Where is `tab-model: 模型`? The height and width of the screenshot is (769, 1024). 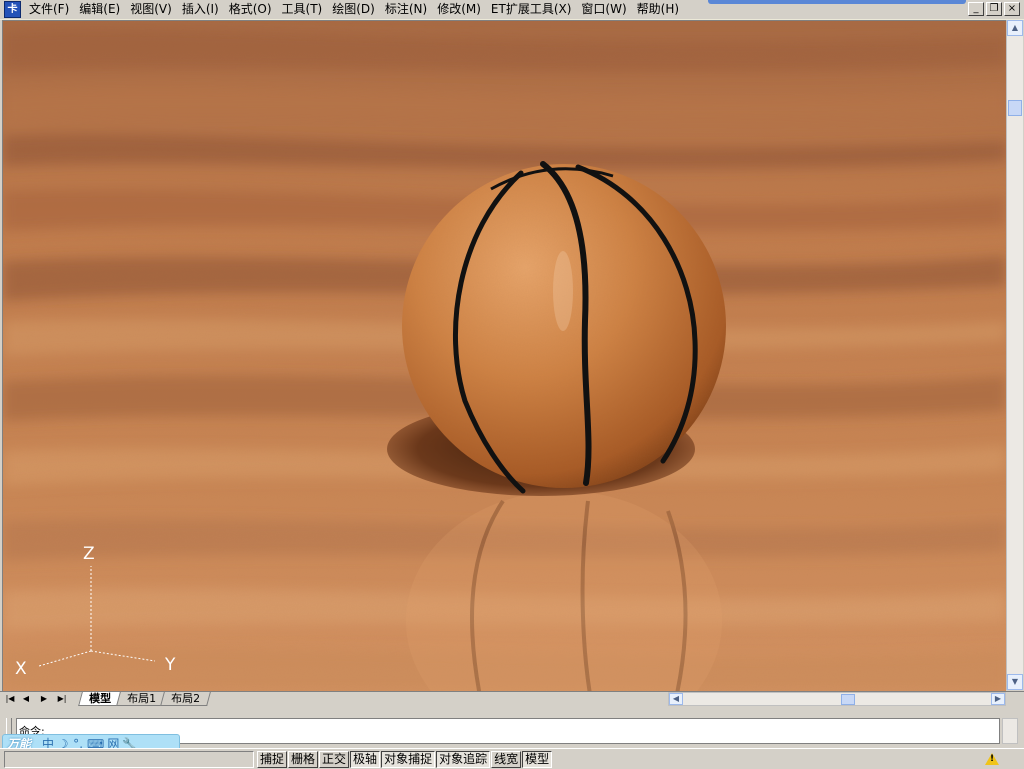 tab-model: 模型 is located at coordinates (100, 699).